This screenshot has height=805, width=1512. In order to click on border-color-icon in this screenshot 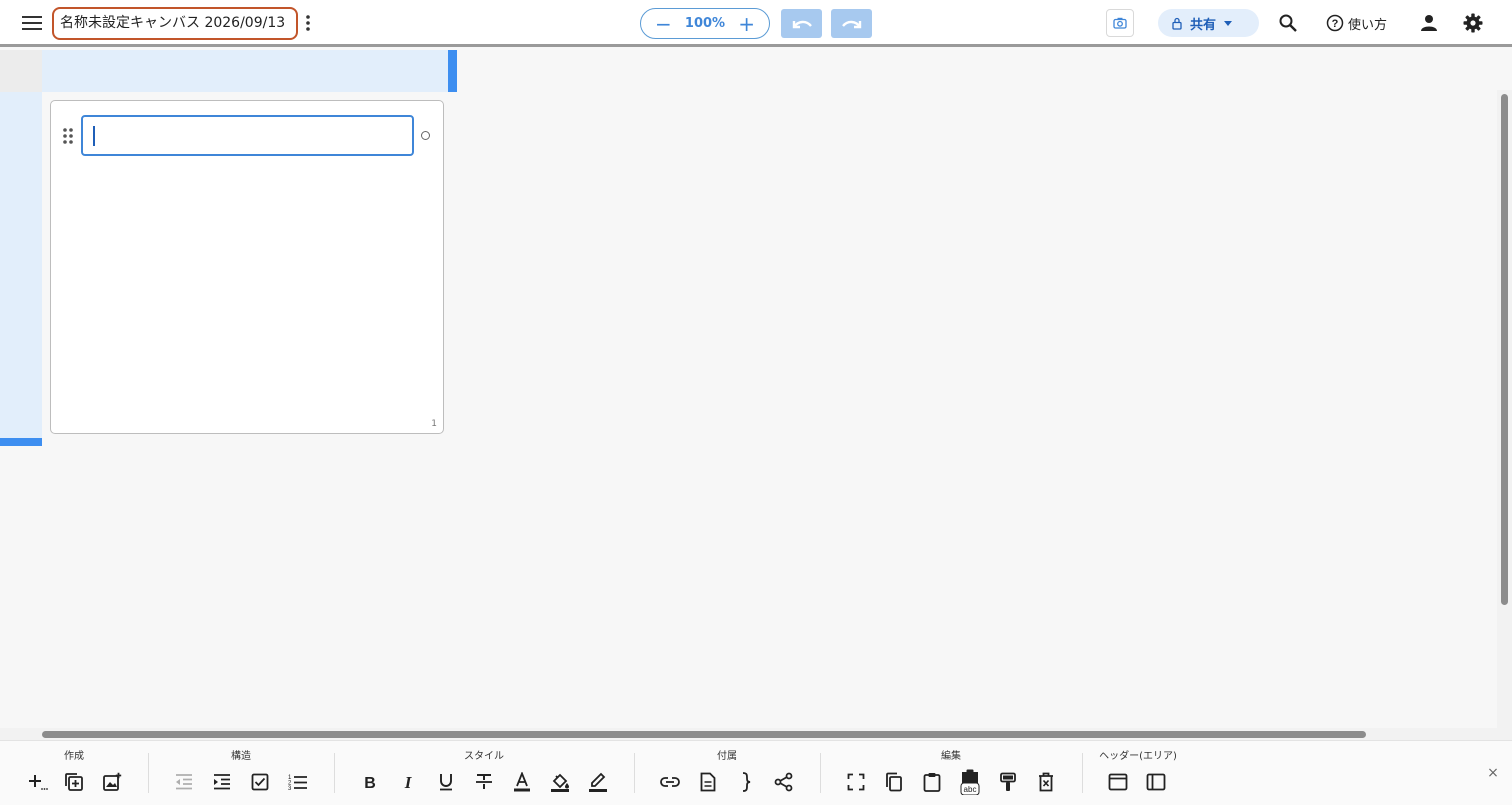, I will do `click(598, 782)`.